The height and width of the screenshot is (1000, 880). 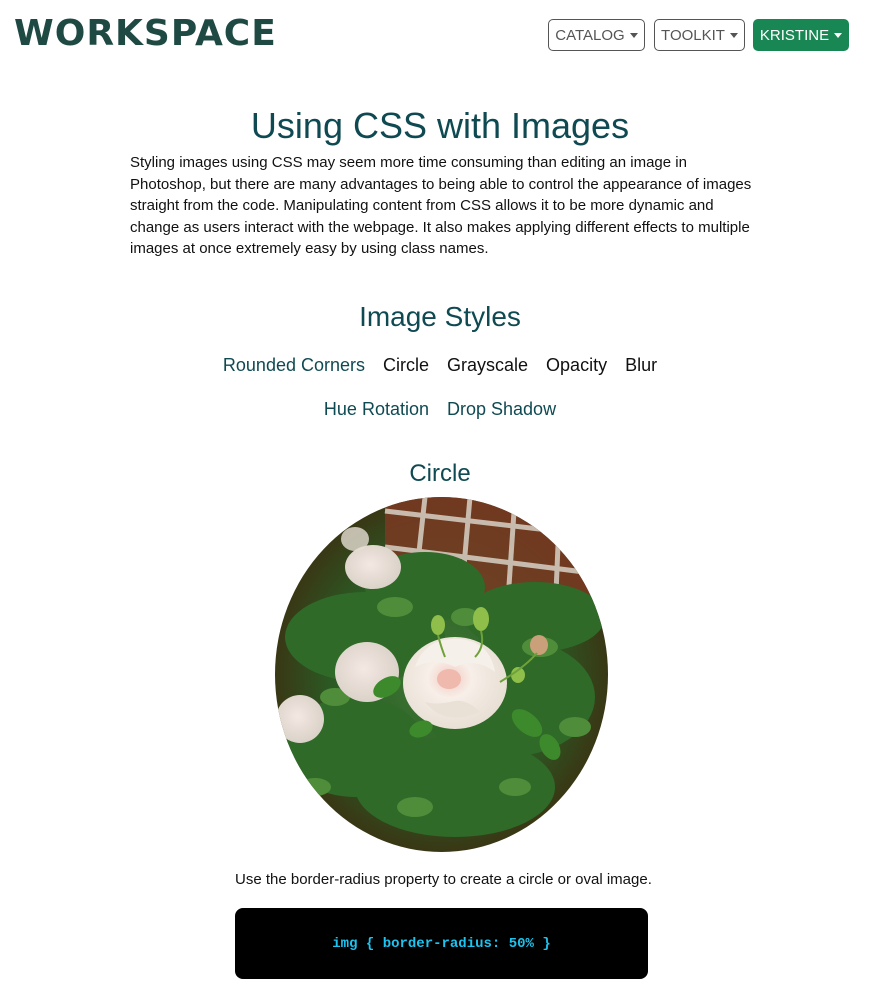 What do you see at coordinates (294, 365) in the screenshot?
I see `style-link-rounded-corners: Rounded Corners` at bounding box center [294, 365].